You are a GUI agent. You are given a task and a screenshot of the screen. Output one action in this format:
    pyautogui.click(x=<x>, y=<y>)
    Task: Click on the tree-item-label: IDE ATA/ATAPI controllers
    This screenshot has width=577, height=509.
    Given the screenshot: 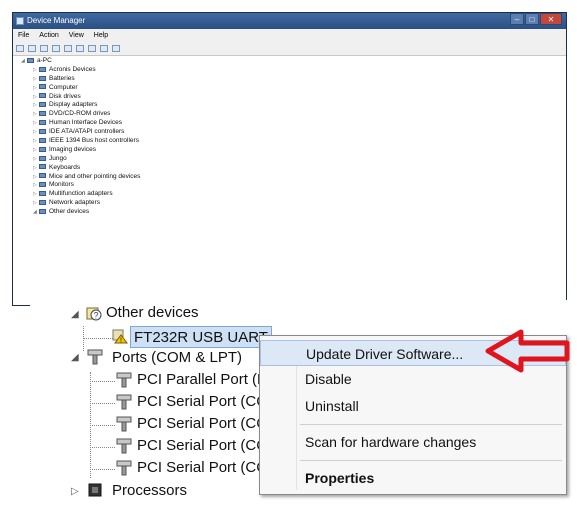 What is the action you would take?
    pyautogui.click(x=87, y=132)
    